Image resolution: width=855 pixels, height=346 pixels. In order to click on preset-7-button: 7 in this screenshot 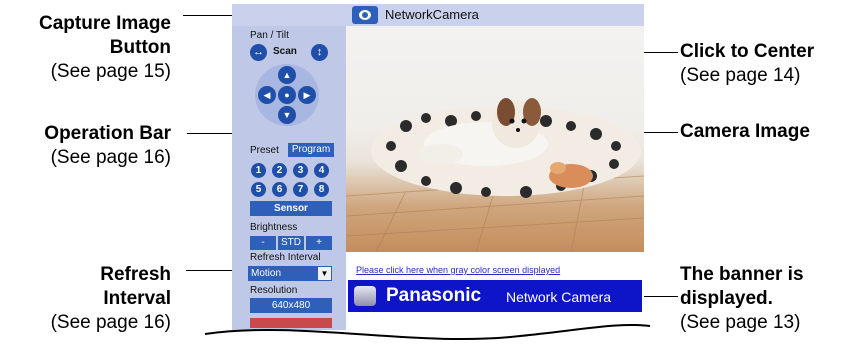, I will do `click(300, 189)`.